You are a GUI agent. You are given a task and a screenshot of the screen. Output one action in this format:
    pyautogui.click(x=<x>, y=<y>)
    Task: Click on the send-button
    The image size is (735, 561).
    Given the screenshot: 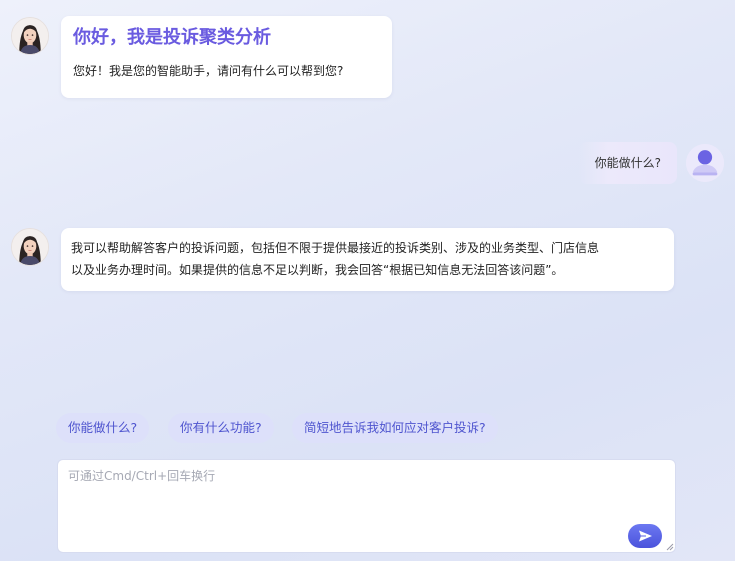 What is the action you would take?
    pyautogui.click(x=645, y=536)
    